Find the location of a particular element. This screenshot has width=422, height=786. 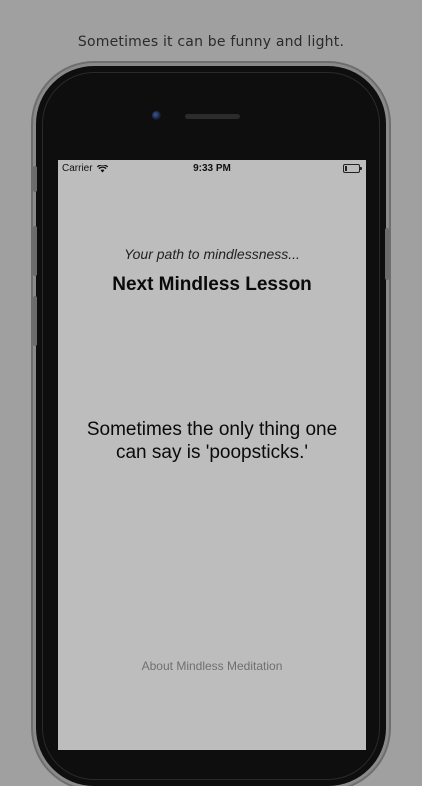

status-time: 9:33 PM is located at coordinates (212, 168).